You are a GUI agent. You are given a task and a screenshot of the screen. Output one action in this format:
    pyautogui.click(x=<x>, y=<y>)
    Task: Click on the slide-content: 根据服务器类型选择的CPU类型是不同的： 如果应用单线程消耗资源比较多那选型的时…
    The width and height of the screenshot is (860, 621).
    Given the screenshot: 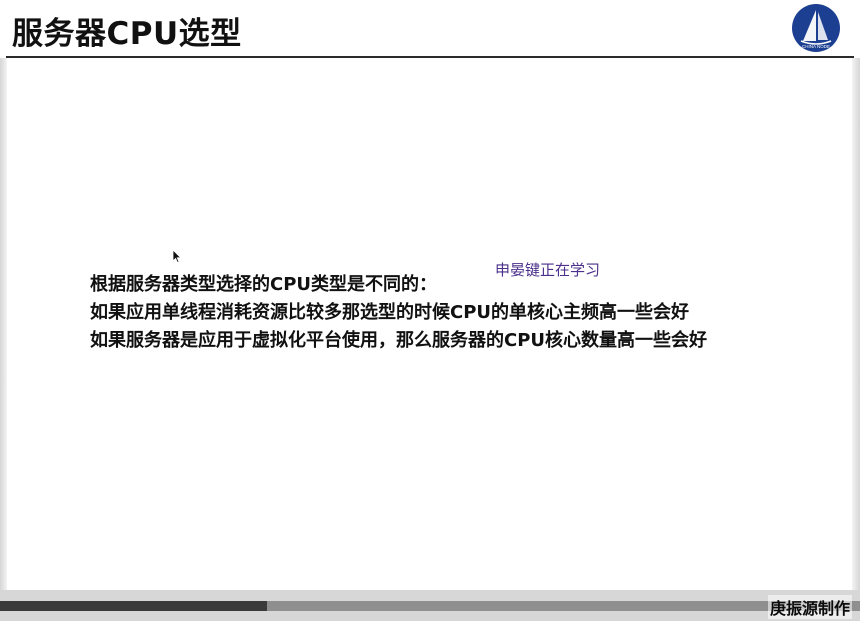 What is the action you would take?
    pyautogui.click(x=450, y=313)
    